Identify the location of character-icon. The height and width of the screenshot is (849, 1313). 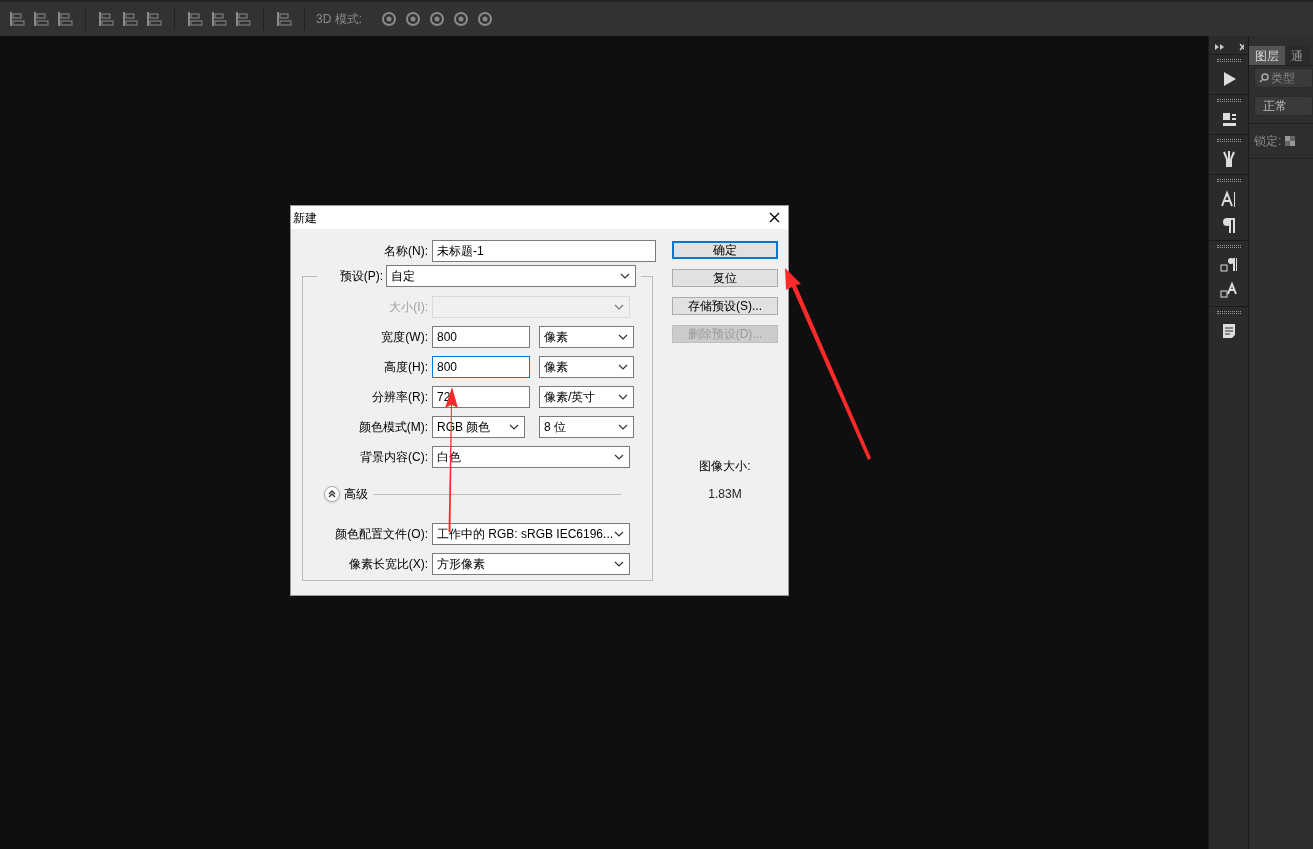
(1228, 199).